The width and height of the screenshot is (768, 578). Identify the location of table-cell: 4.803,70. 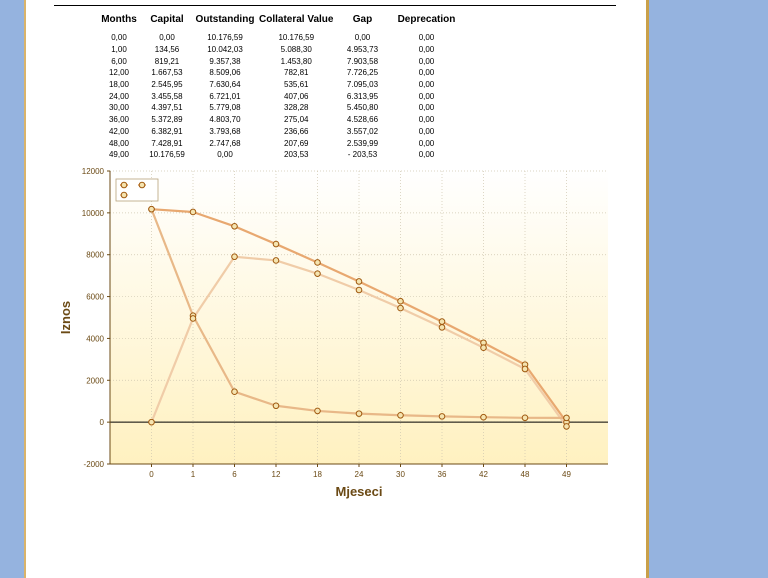
(225, 120).